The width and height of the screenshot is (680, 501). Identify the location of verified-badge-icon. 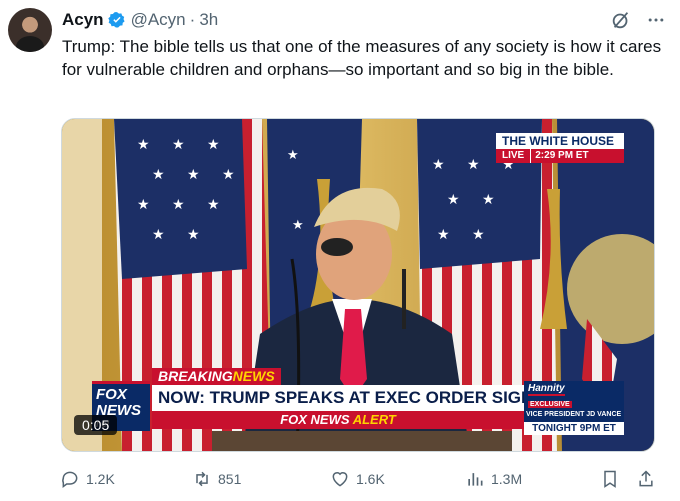
(116, 20).